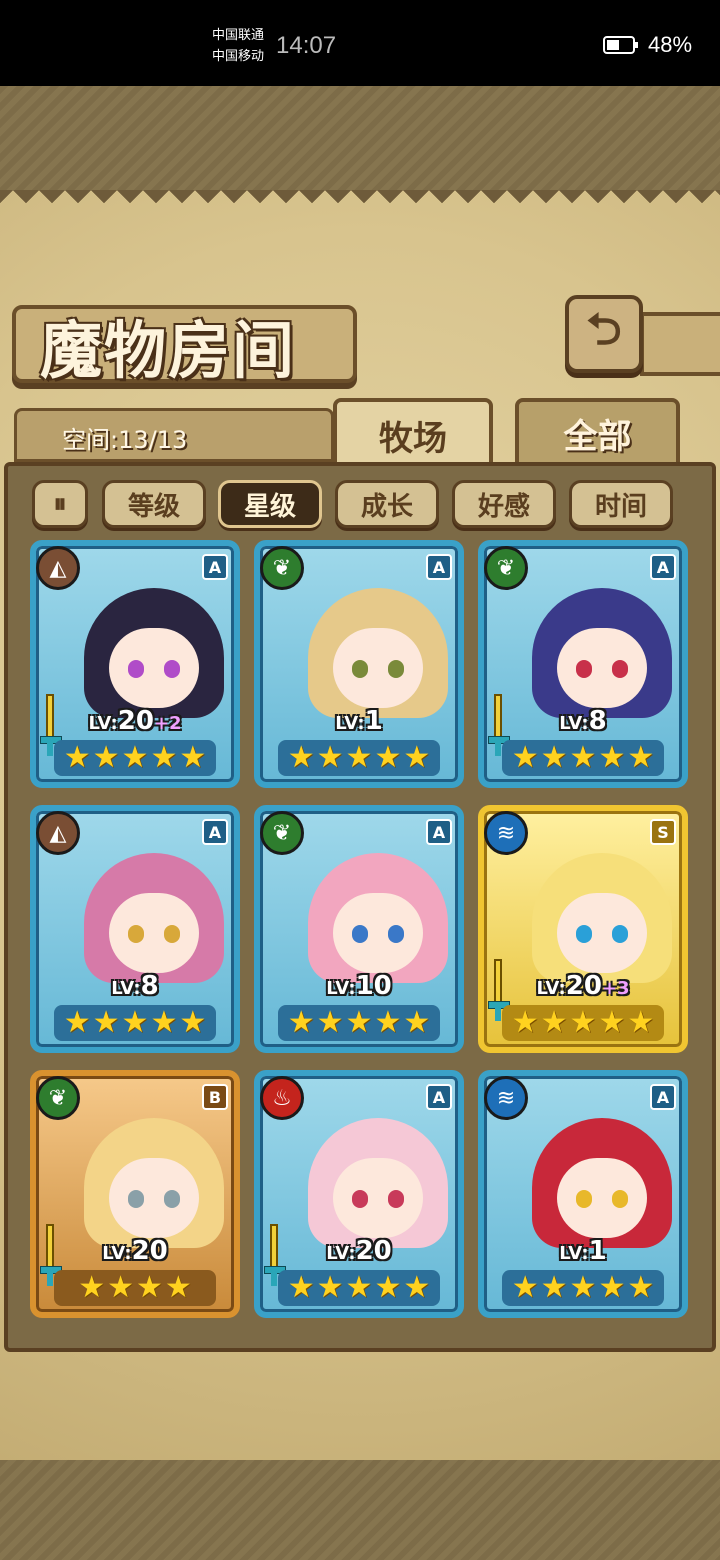 The image size is (720, 1560). Describe the element at coordinates (597, 433) in the screenshot. I see `tab-all: 全部` at that location.